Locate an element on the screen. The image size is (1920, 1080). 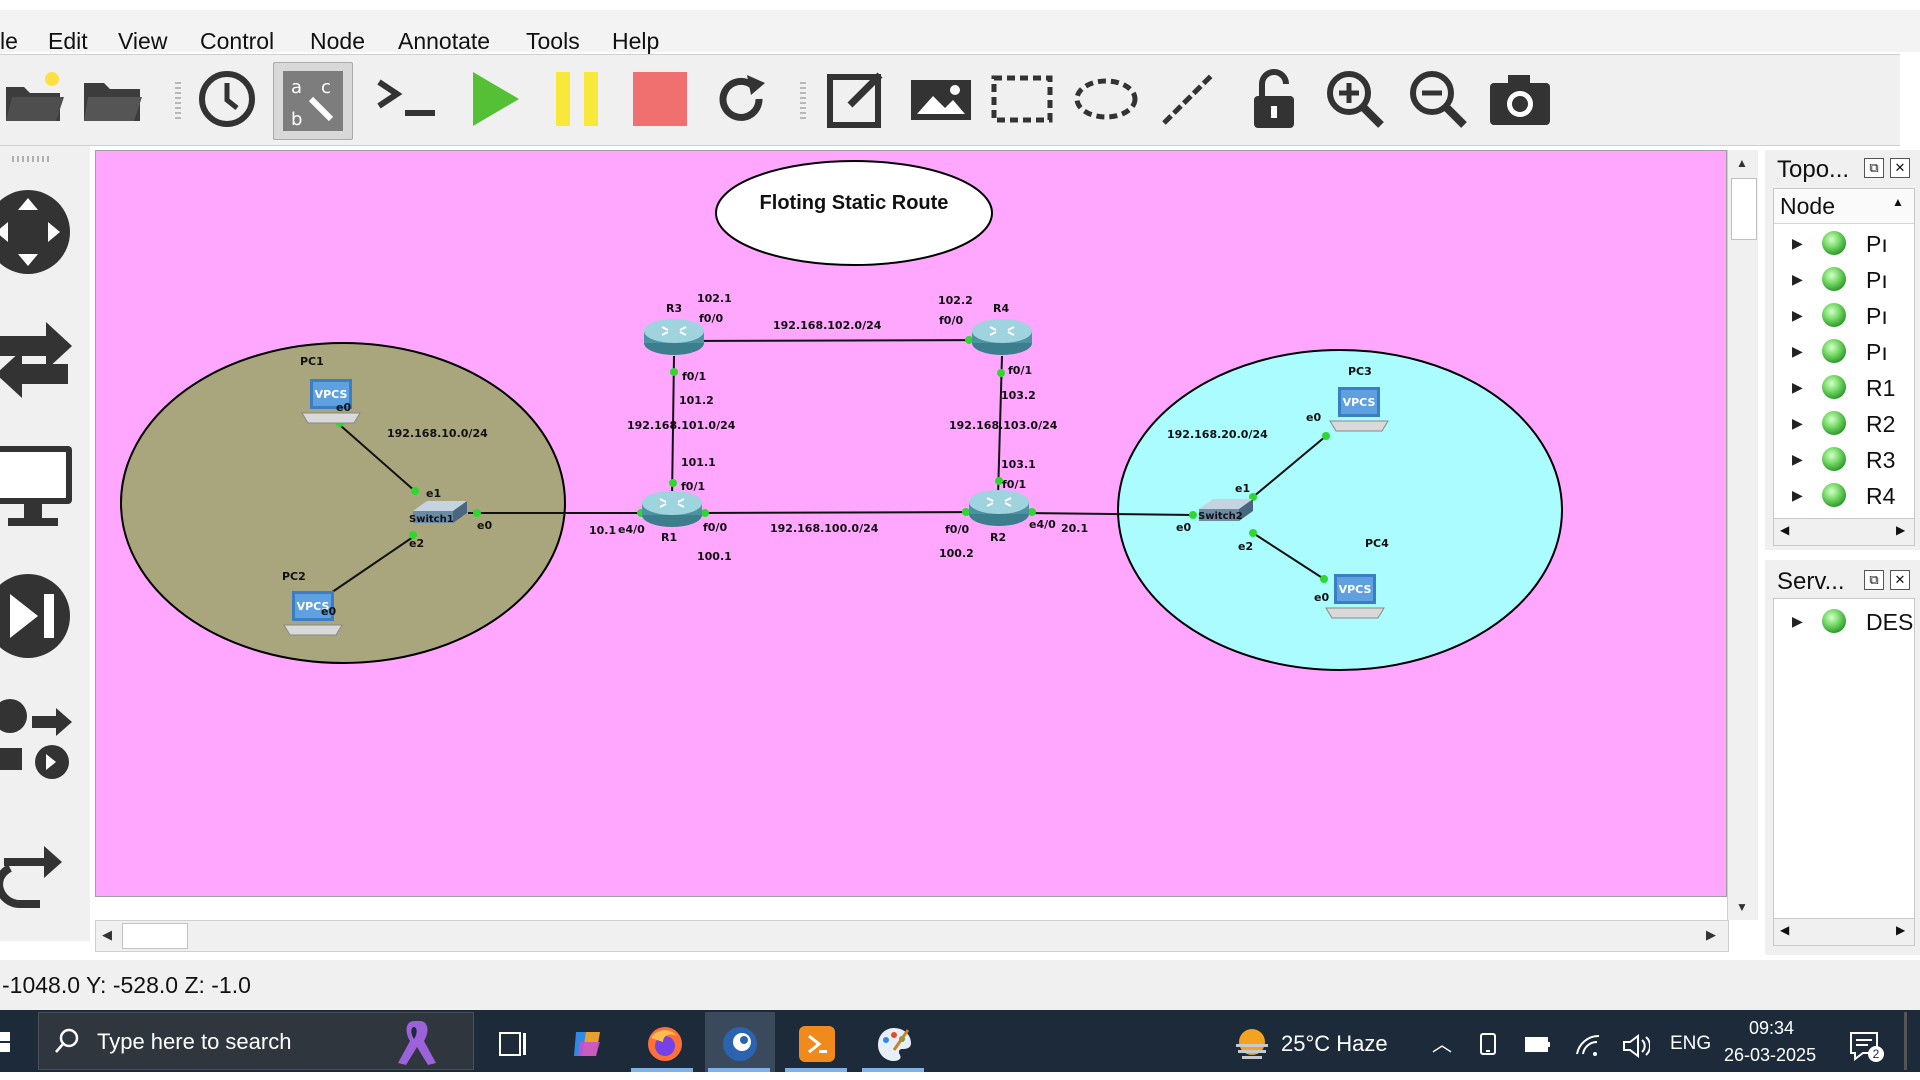
open-folder-icon is located at coordinates (113, 99).